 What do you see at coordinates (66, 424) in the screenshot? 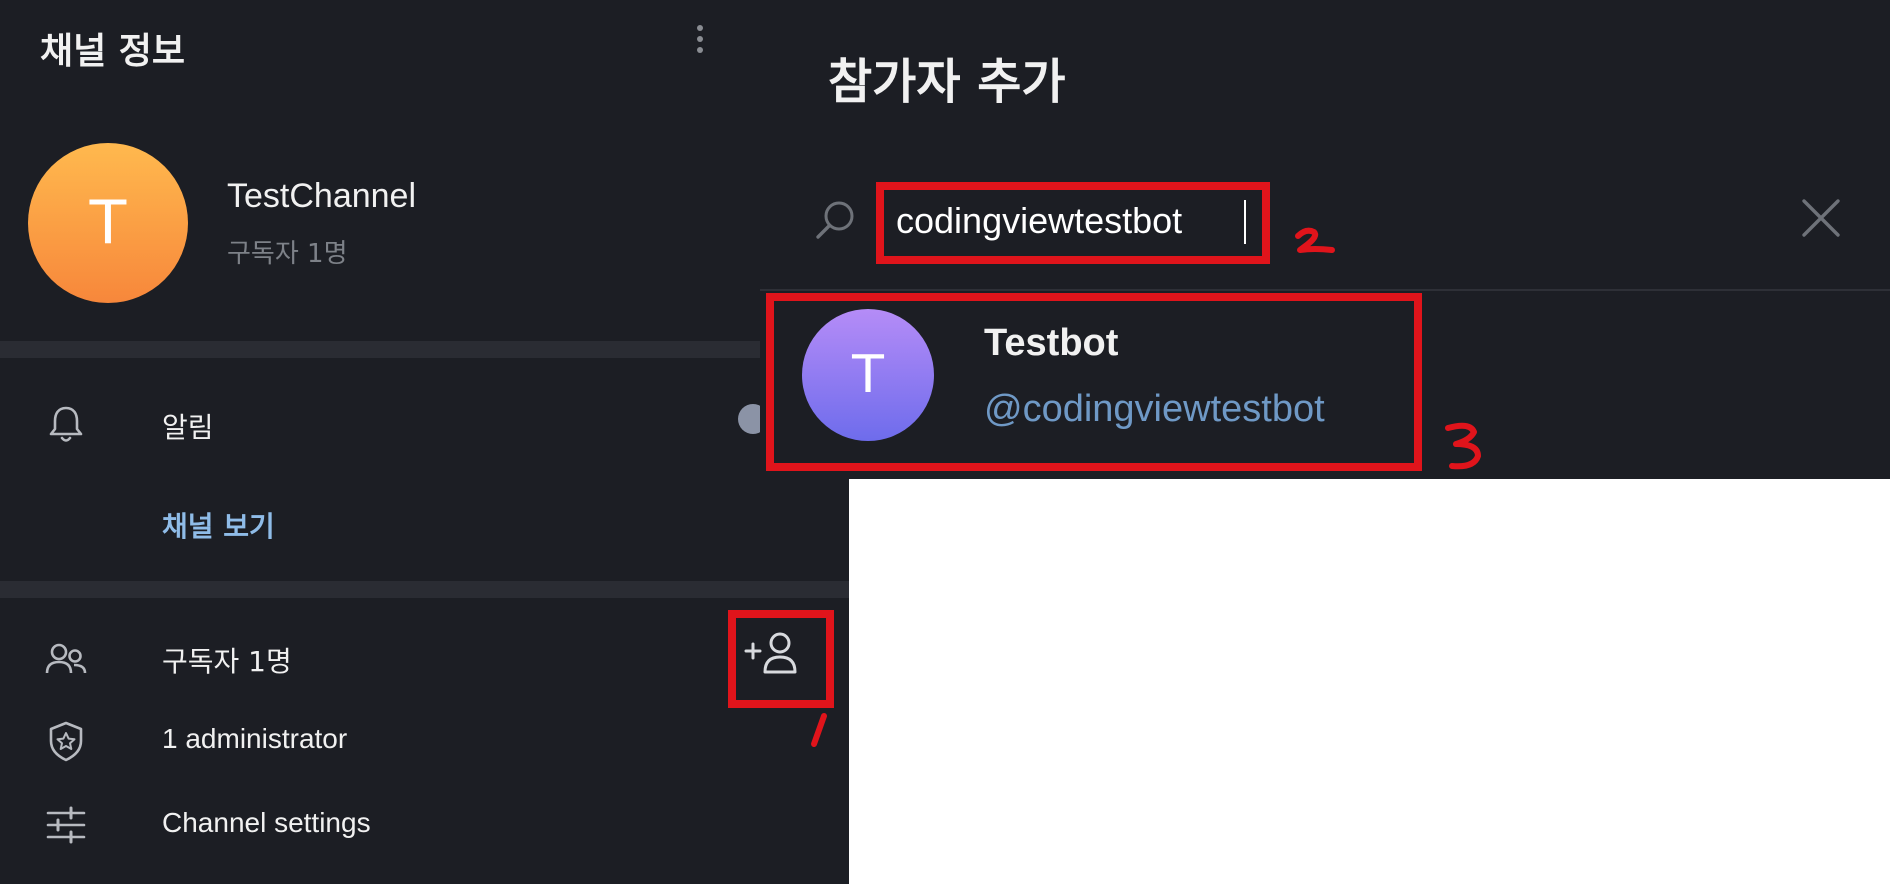
I see `bell-icon` at bounding box center [66, 424].